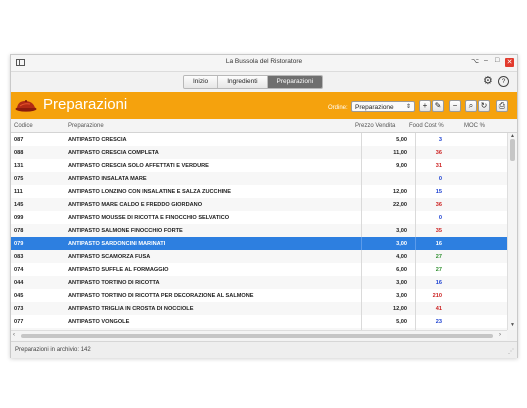  Describe the element at coordinates (401, 166) in the screenshot. I see `cell-price: 9,00` at that location.